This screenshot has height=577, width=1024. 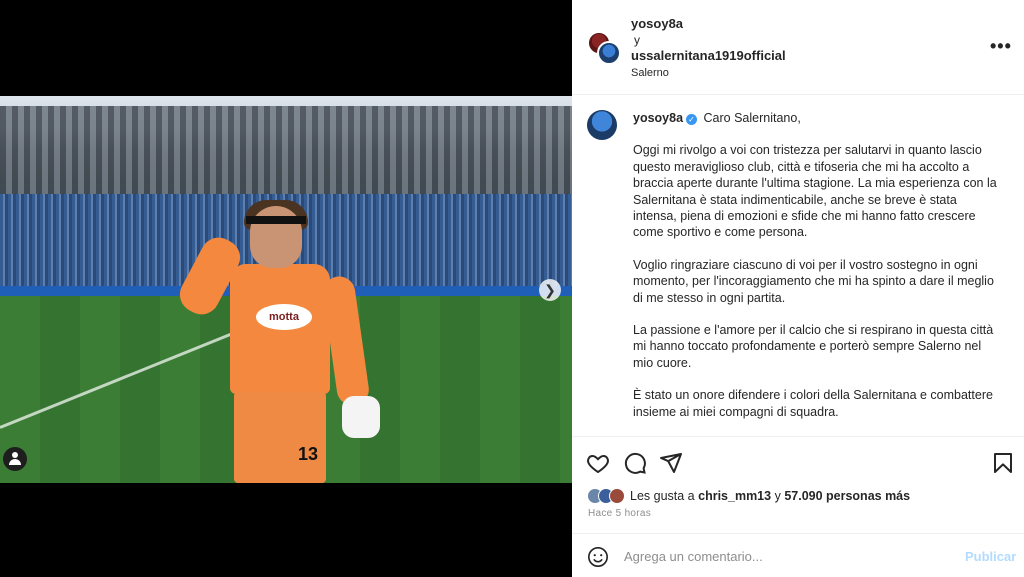 What do you see at coordinates (752, 118) in the screenshot?
I see `caption-greeting: Caro Salernitano,` at bounding box center [752, 118].